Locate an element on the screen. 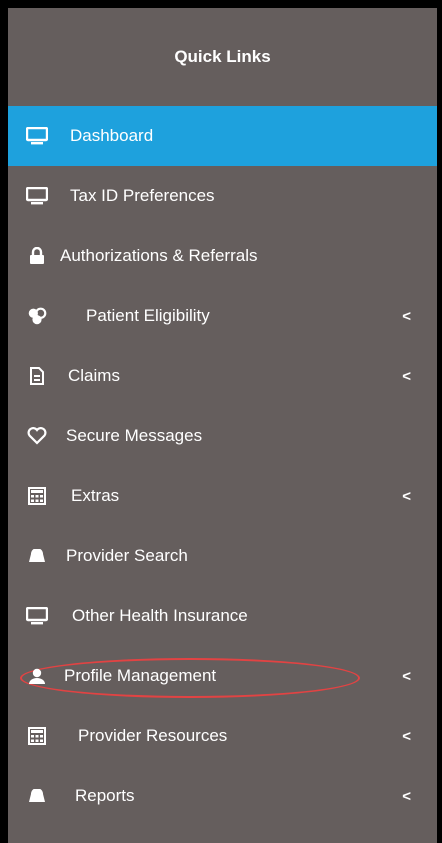 Image resolution: width=442 pixels, height=843 pixels. nav-item-extras: Extras < is located at coordinates (222, 496).